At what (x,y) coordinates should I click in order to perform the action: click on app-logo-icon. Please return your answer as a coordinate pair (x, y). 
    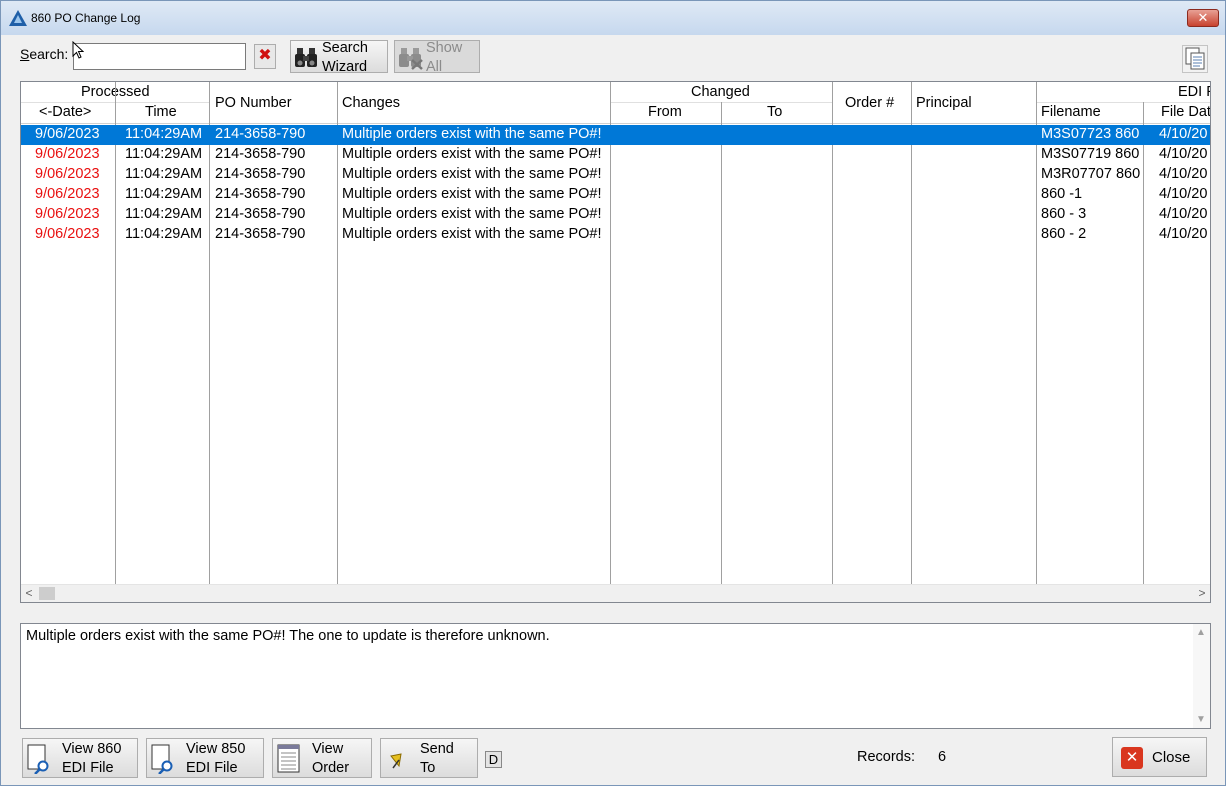
    Looking at the image, I should click on (18, 18).